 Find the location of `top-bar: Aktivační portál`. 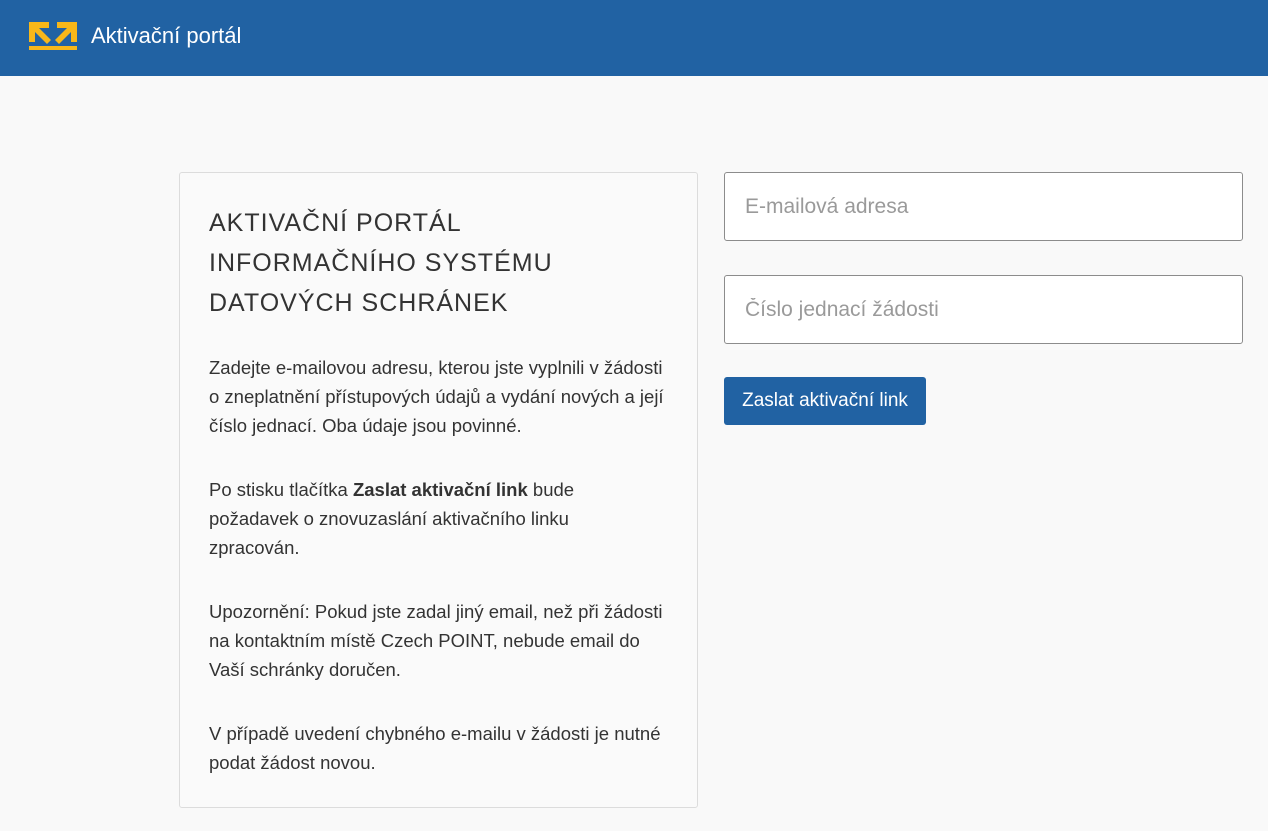

top-bar: Aktivační portál is located at coordinates (634, 38).